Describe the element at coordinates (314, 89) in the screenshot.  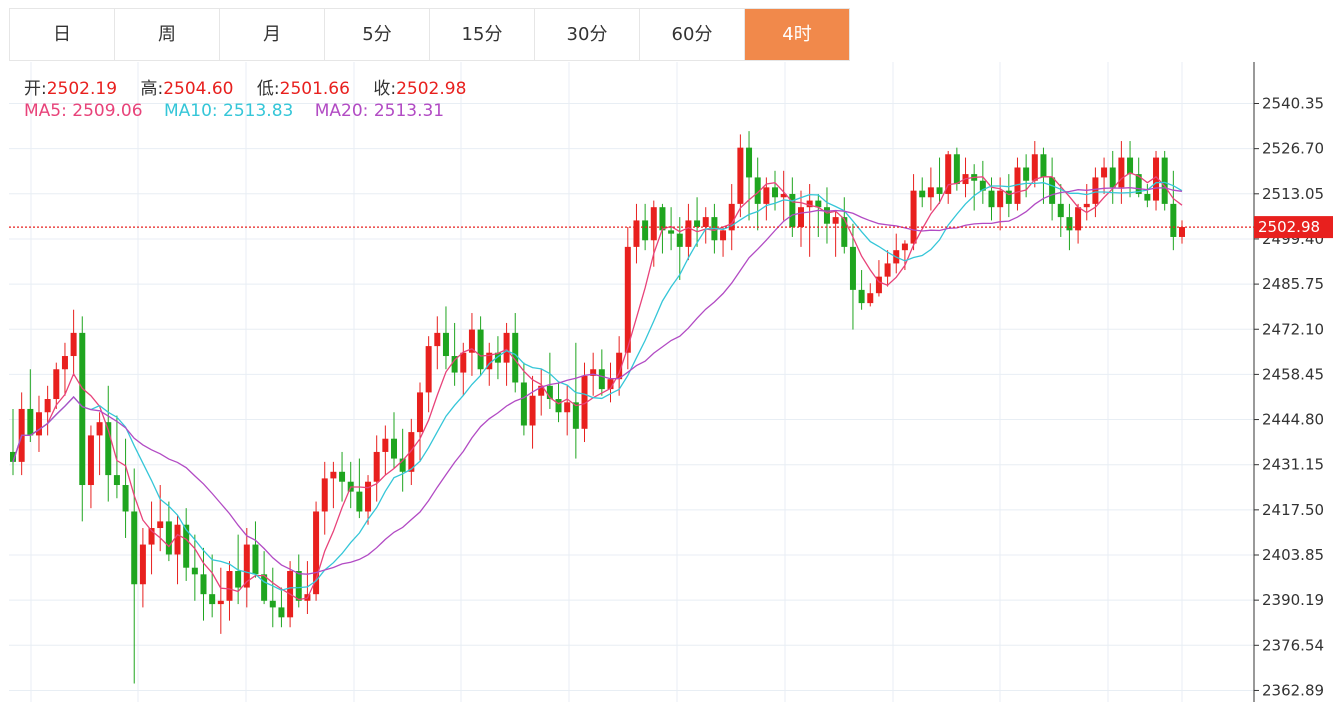
I see `low-value: 2501.66` at that location.